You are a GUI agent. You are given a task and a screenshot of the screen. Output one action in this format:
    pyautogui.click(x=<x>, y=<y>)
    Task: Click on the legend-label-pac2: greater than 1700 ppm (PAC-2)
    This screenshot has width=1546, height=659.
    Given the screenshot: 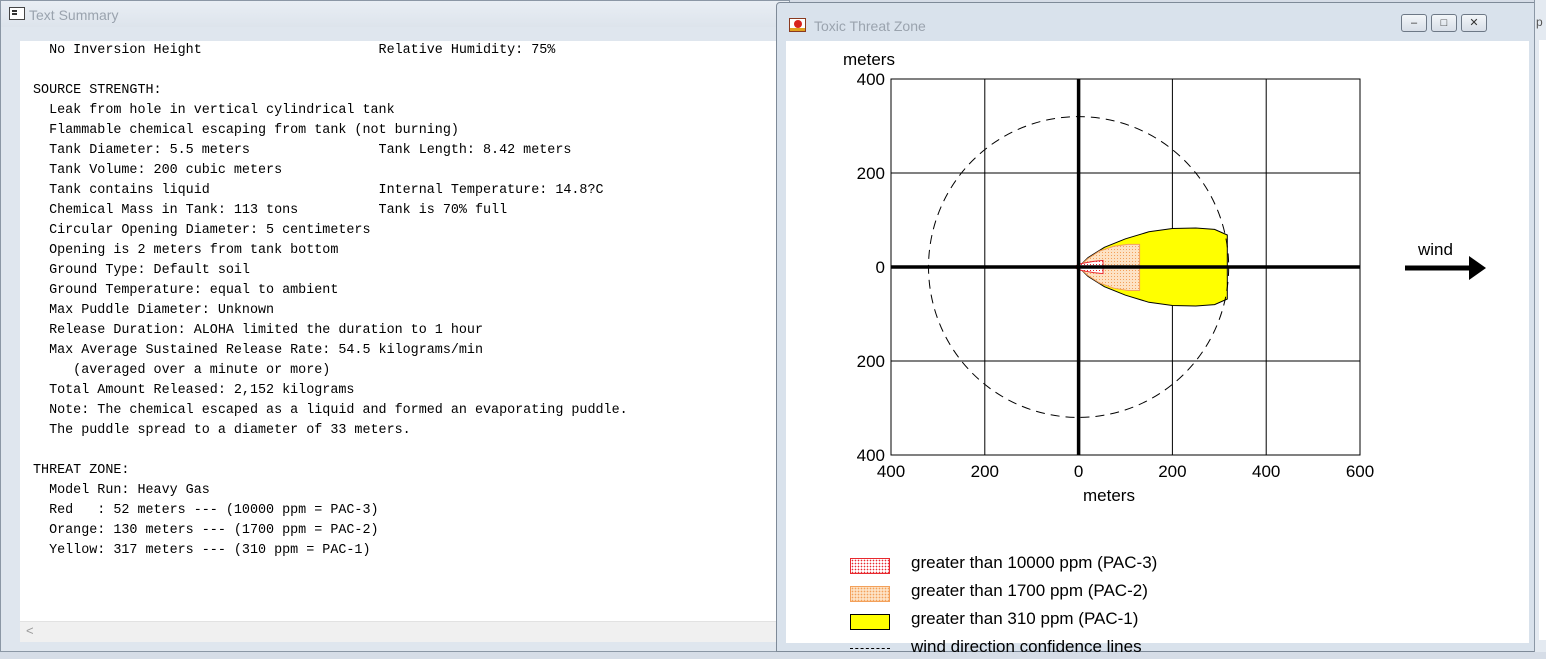 What is the action you would take?
    pyautogui.click(x=1029, y=590)
    